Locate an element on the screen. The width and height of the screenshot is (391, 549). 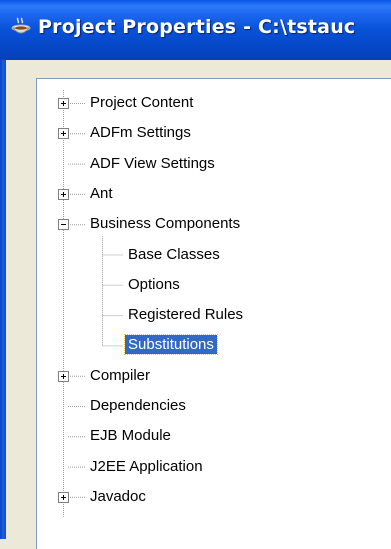
tree-node: ADFm Settings is located at coordinates (140, 133).